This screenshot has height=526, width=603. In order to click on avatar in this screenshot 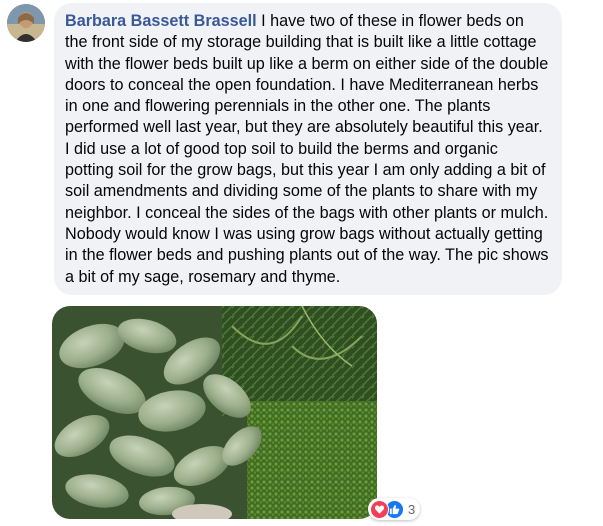, I will do `click(26, 23)`.